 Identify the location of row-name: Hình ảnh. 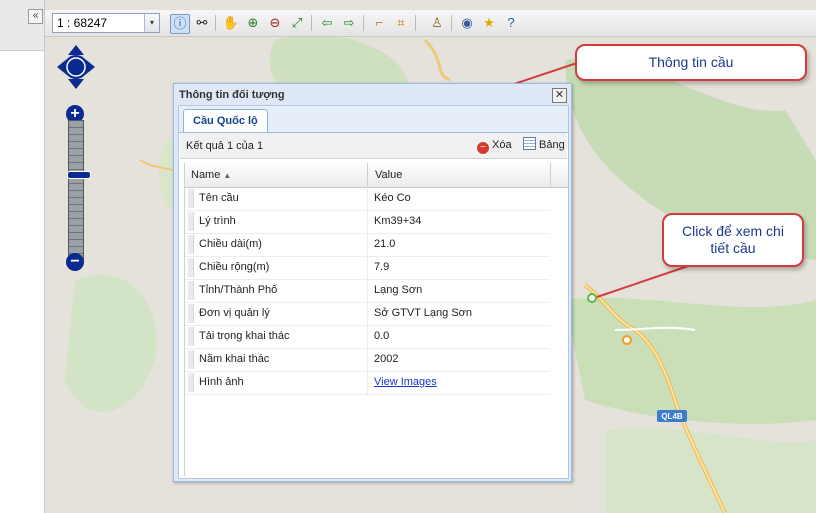
(276, 382).